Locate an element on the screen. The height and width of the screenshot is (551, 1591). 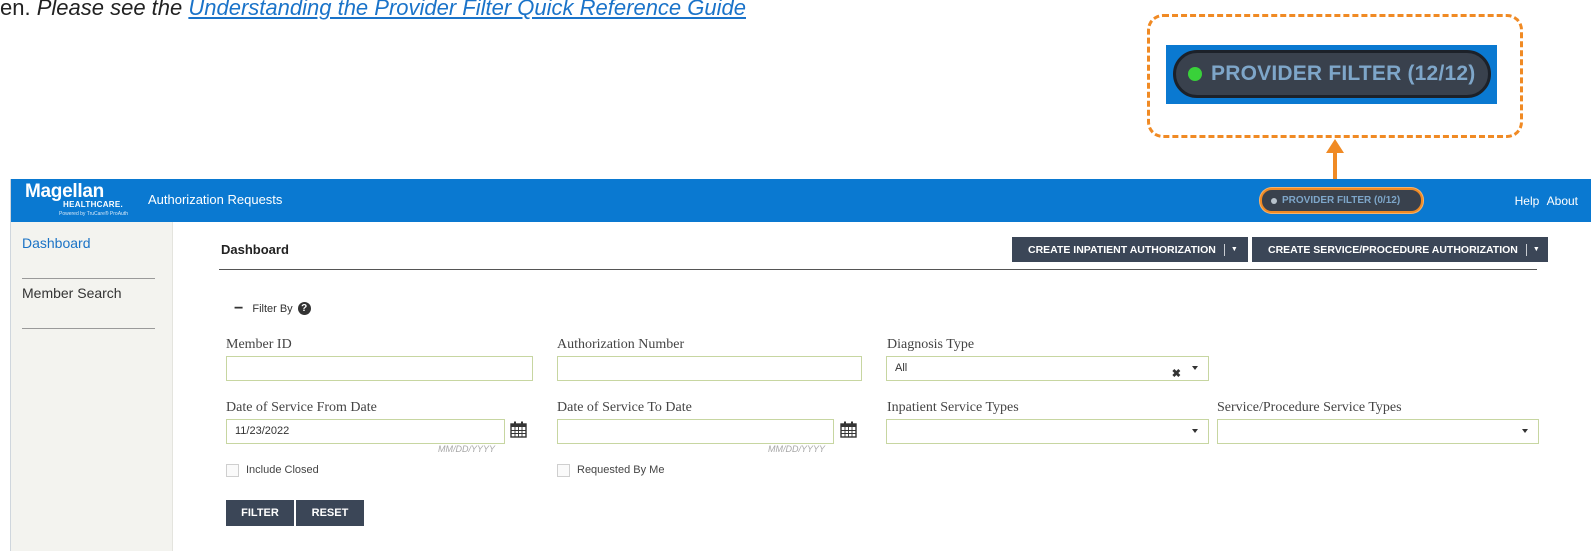
authorization-number-label: Authorization Number is located at coordinates (621, 344).